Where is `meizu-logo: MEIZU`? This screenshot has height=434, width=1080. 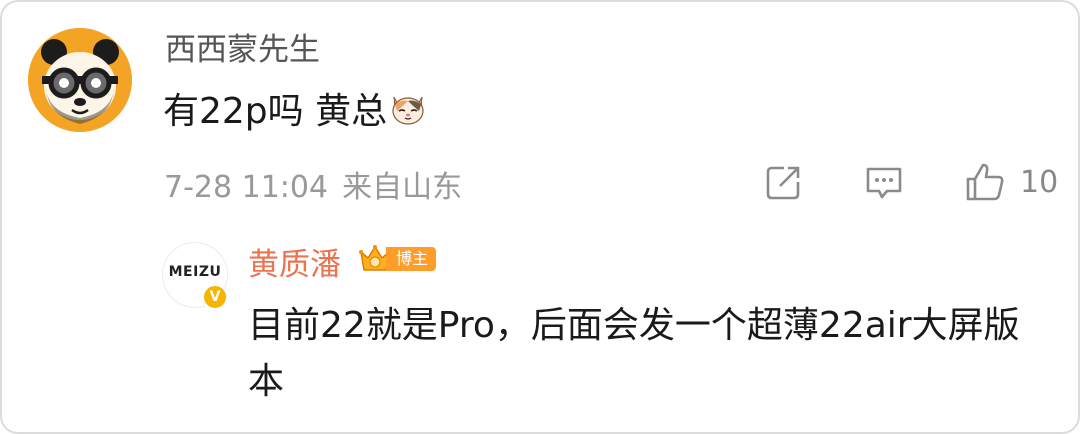
meizu-logo: MEIZU is located at coordinates (195, 272).